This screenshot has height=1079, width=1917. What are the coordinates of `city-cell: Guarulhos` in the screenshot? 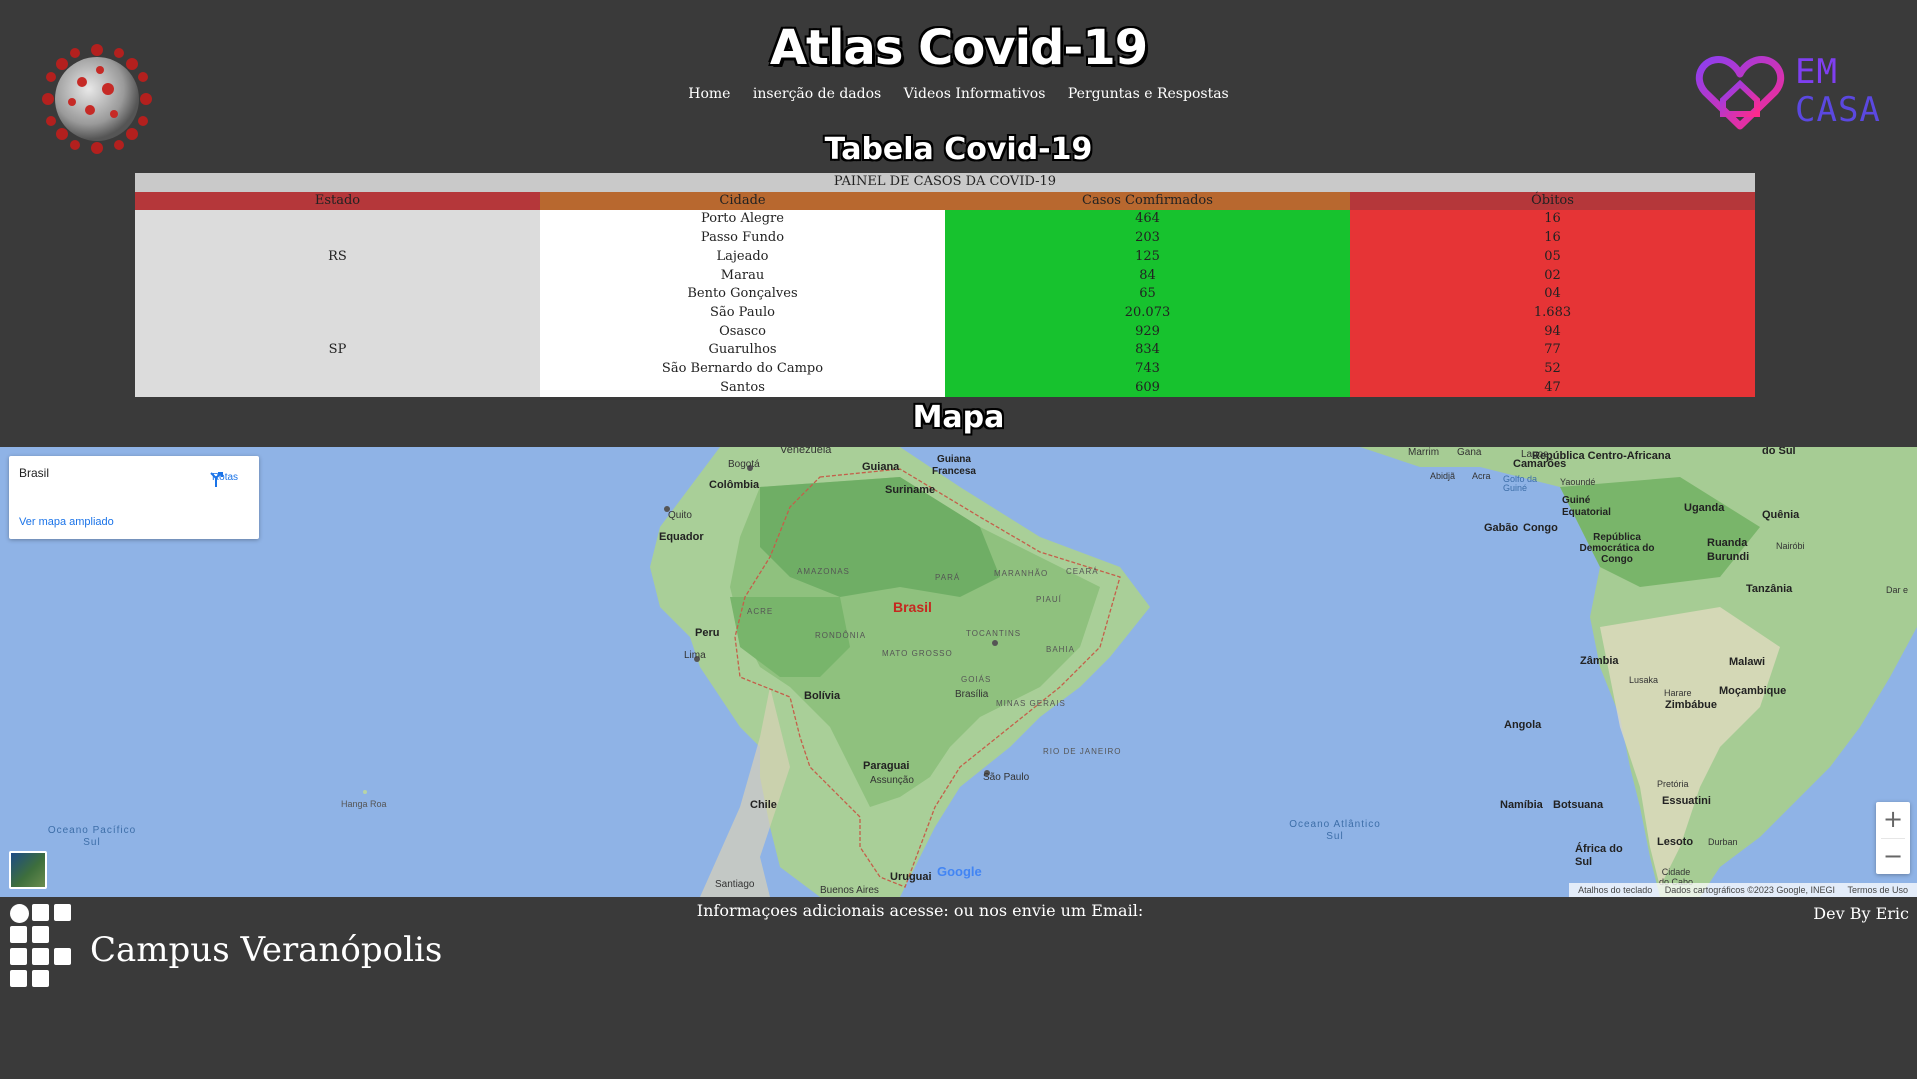 It's located at (742, 351).